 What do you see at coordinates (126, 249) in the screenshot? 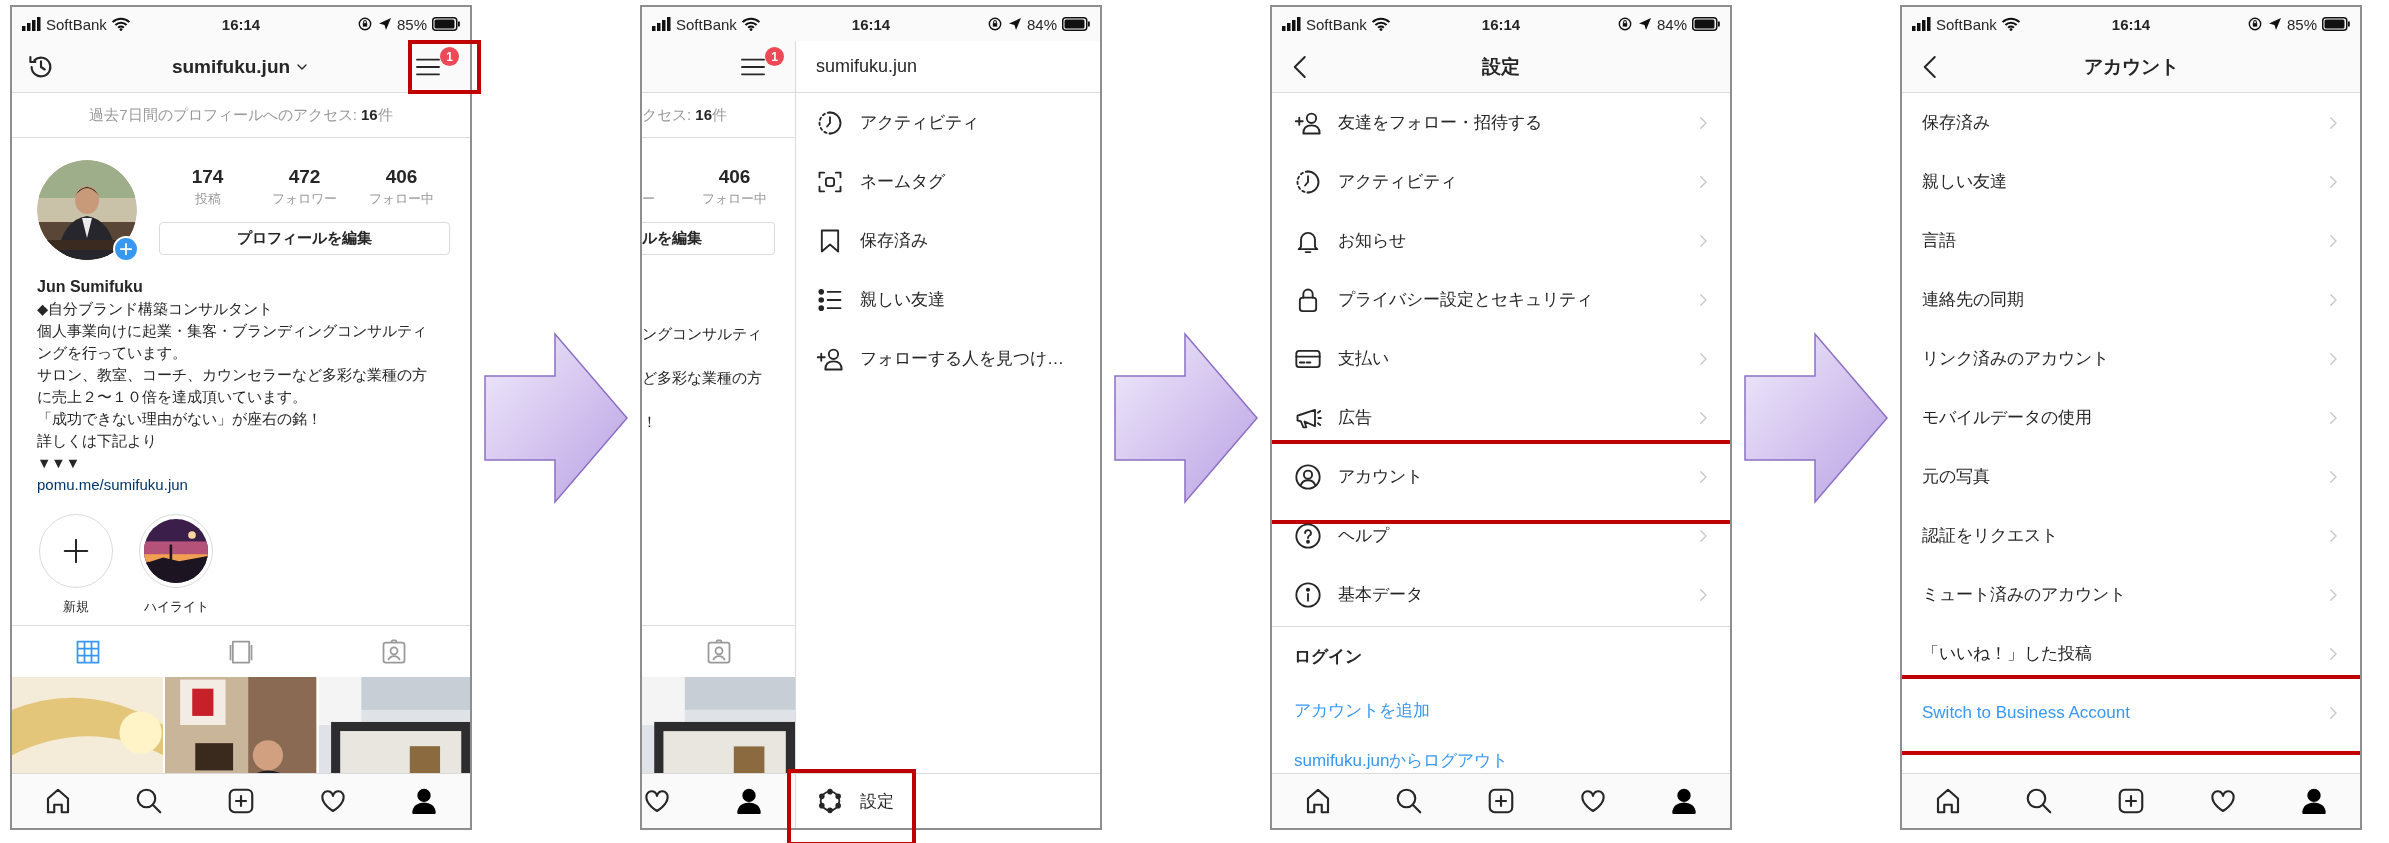
I see `add-story-icon` at bounding box center [126, 249].